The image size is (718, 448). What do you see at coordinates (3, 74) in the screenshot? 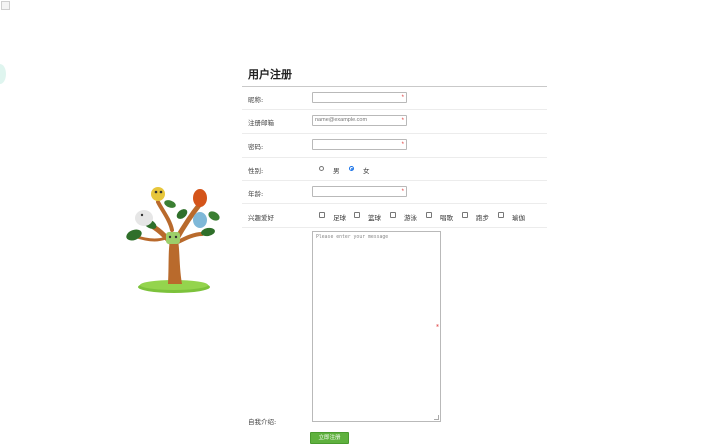
I see `decorative-blob` at bounding box center [3, 74].